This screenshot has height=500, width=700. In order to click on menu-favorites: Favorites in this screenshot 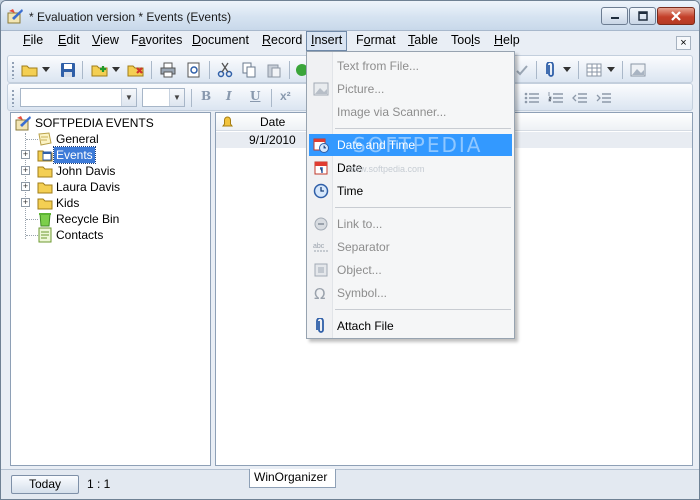, I will do `click(156, 41)`.